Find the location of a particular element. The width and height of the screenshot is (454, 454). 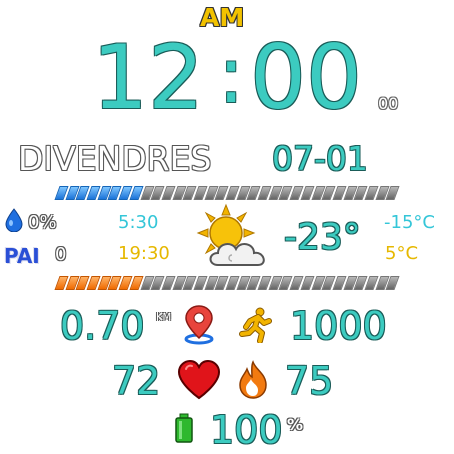

pai-value: 0 is located at coordinates (60, 254).